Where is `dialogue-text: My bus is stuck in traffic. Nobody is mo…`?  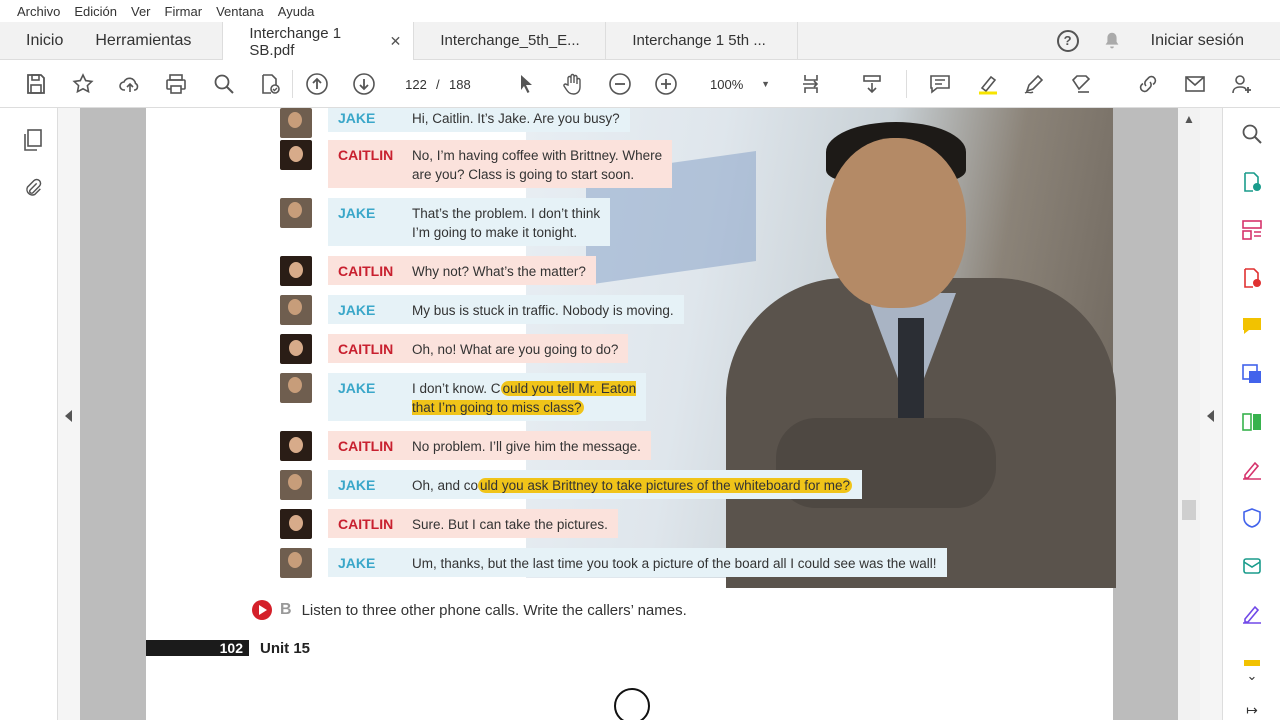
dialogue-text: My bus is stuck in traffic. Nobody is mo… is located at coordinates (543, 310).